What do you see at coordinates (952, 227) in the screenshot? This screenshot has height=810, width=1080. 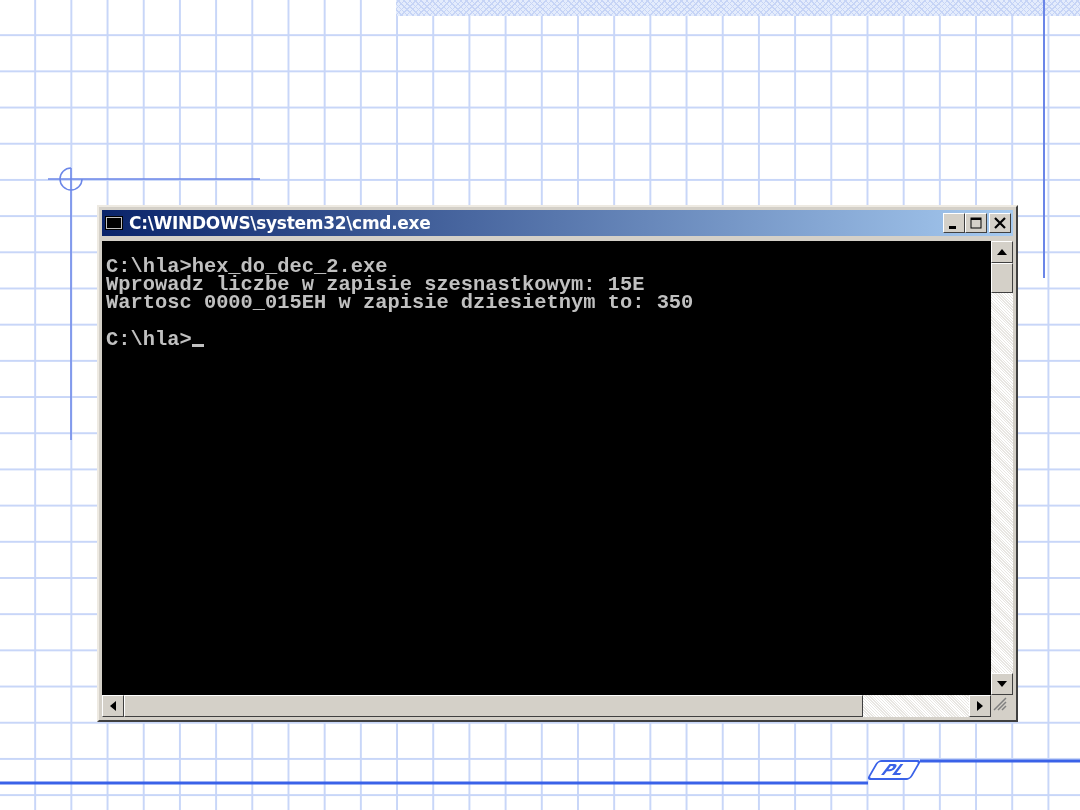 I see `minimize-icon` at bounding box center [952, 227].